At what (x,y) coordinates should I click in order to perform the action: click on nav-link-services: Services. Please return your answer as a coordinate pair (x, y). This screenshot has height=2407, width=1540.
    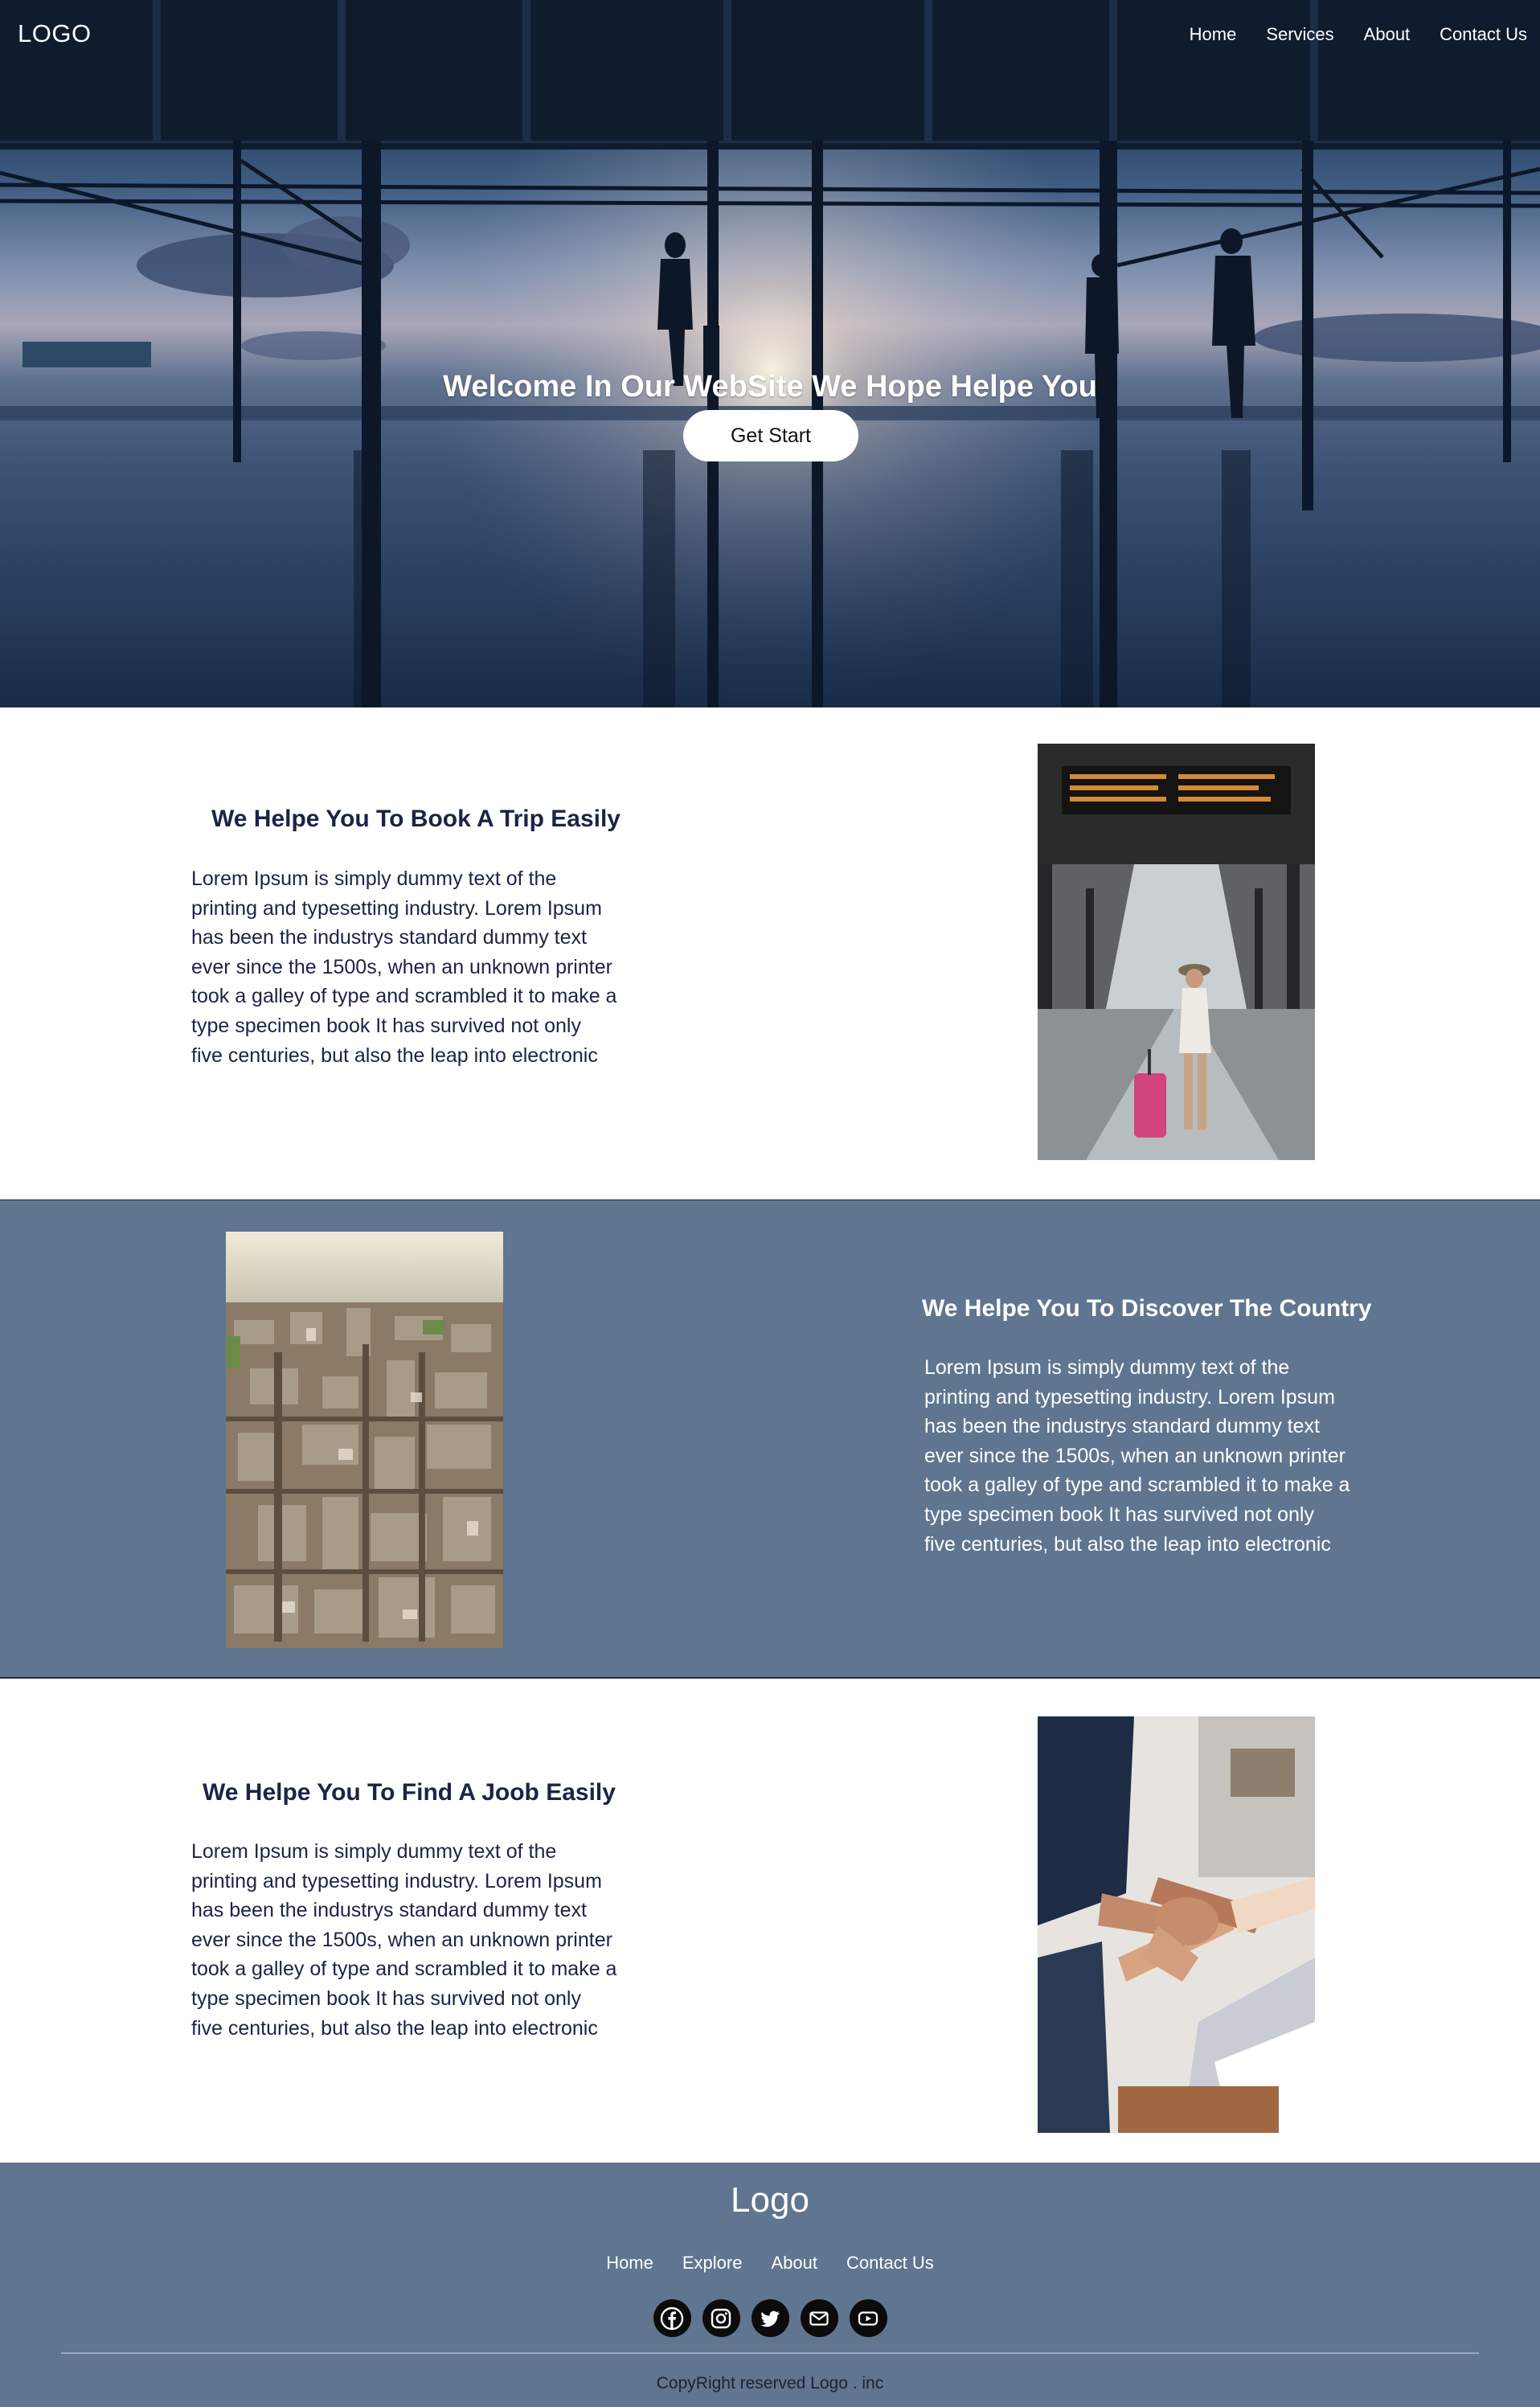
    Looking at the image, I should click on (1300, 34).